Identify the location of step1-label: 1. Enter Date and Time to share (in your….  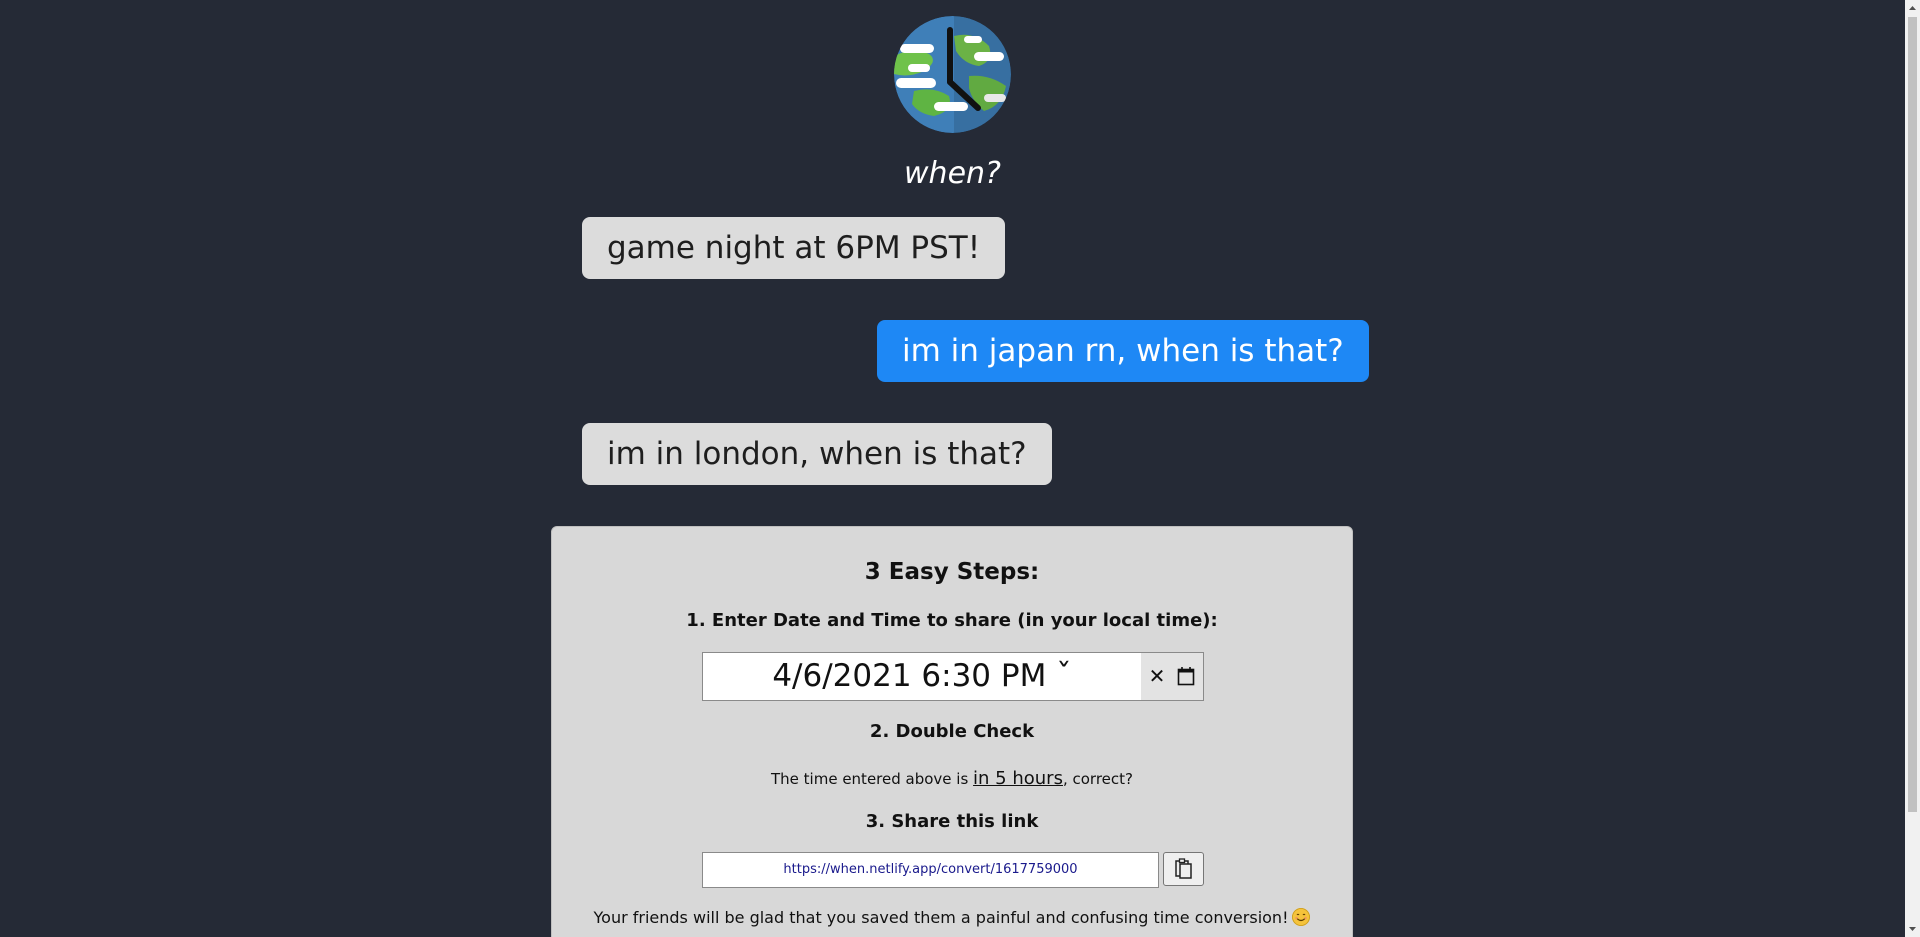
(952, 620).